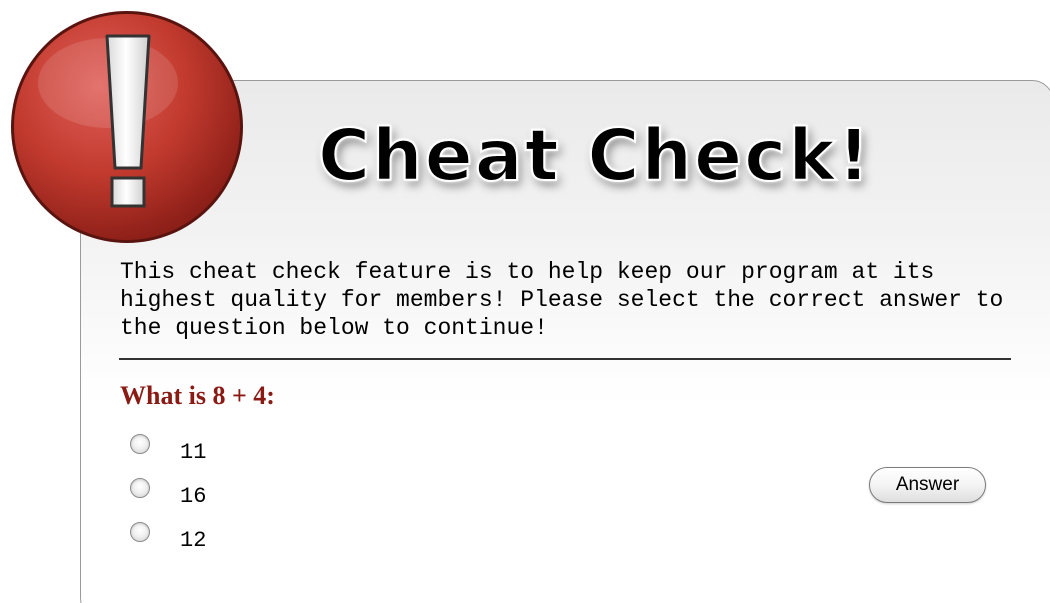 The width and height of the screenshot is (1050, 603). Describe the element at coordinates (193, 496) in the screenshot. I see `option-label: 16` at that location.